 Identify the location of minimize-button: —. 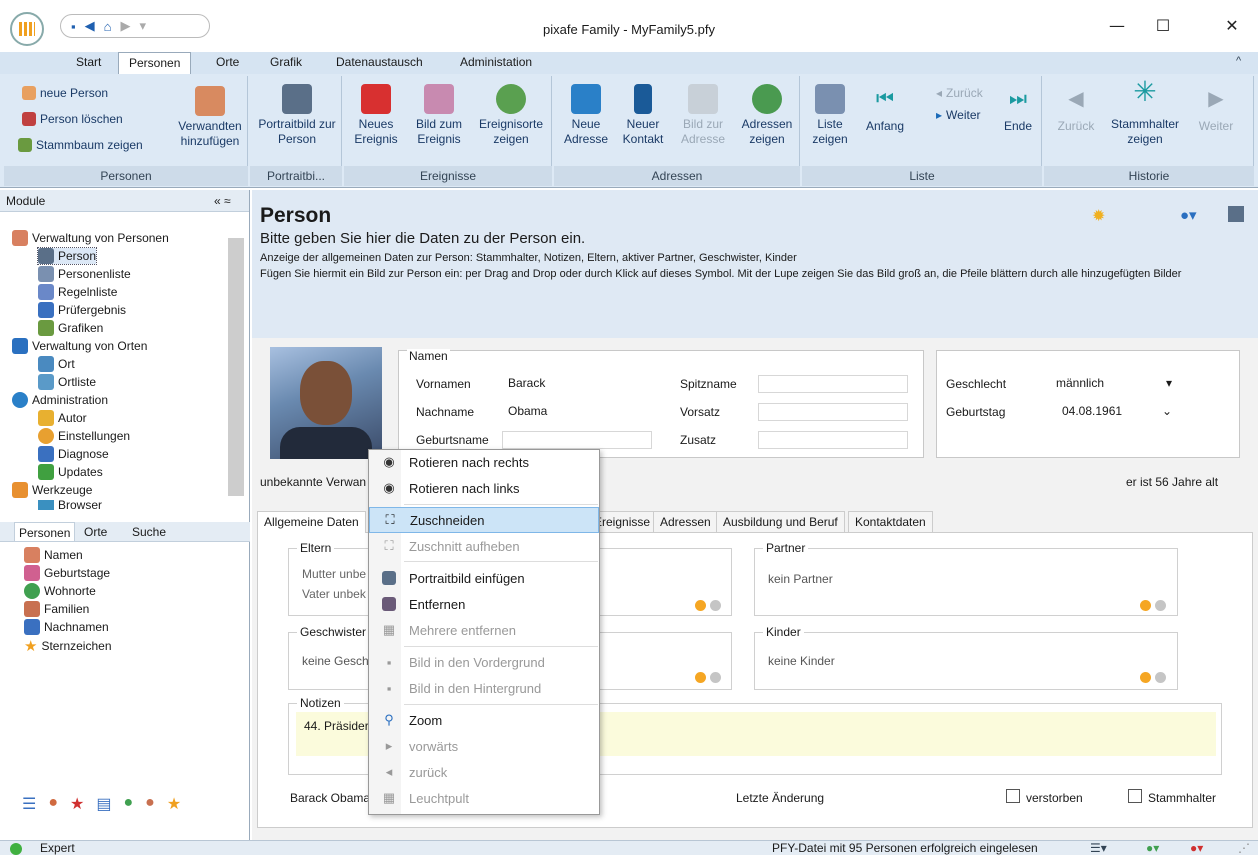
(1117, 26).